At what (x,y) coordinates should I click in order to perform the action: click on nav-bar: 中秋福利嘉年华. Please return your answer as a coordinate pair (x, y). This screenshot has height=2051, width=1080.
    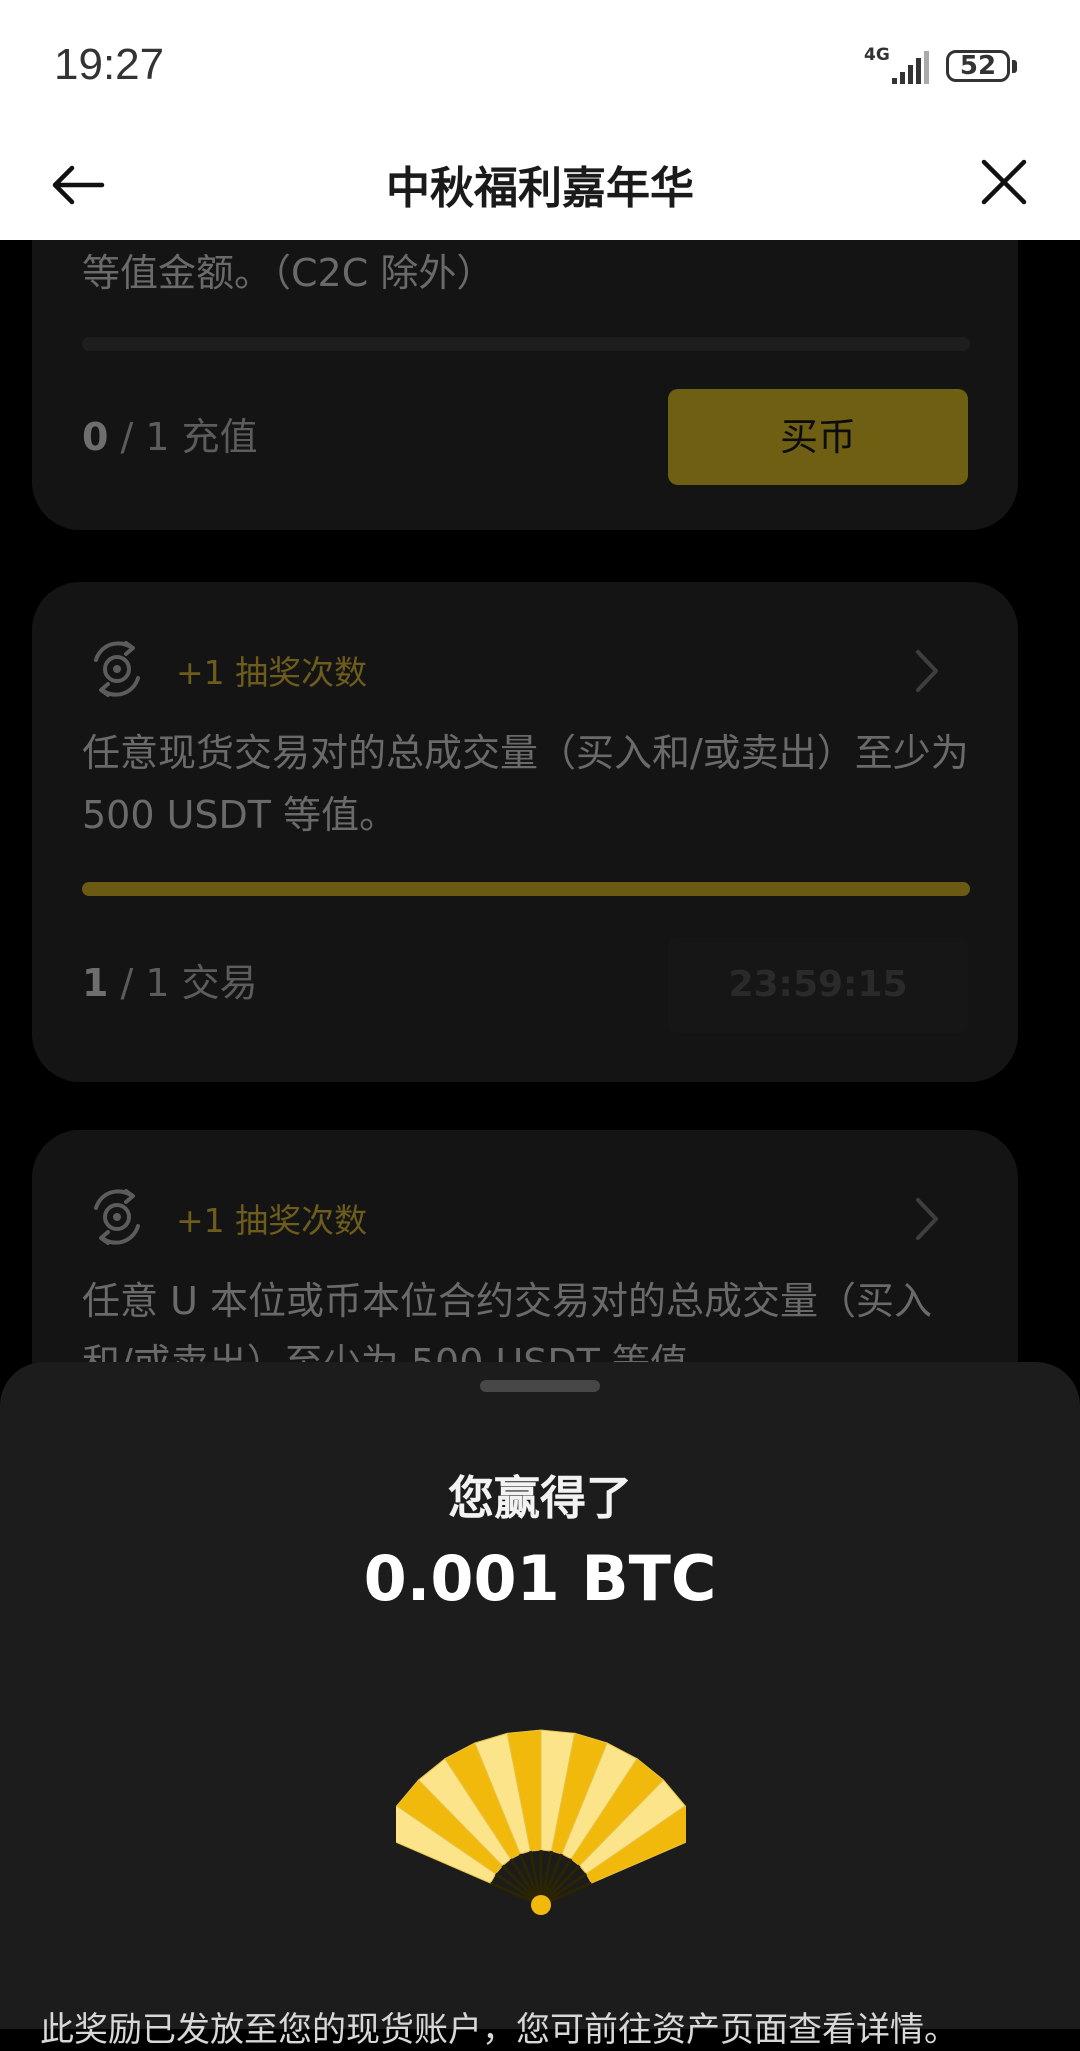
    Looking at the image, I should click on (540, 185).